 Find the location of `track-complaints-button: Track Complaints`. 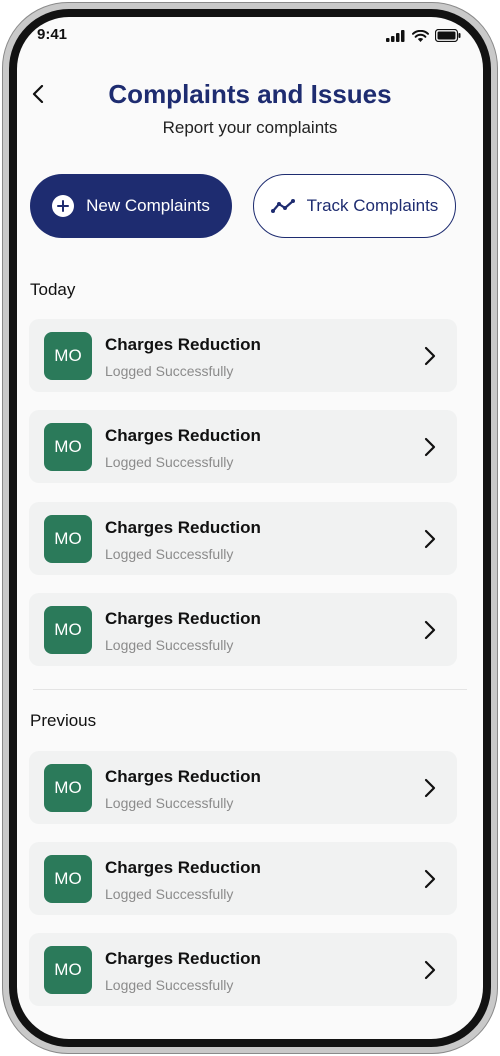

track-complaints-button: Track Complaints is located at coordinates (354, 206).